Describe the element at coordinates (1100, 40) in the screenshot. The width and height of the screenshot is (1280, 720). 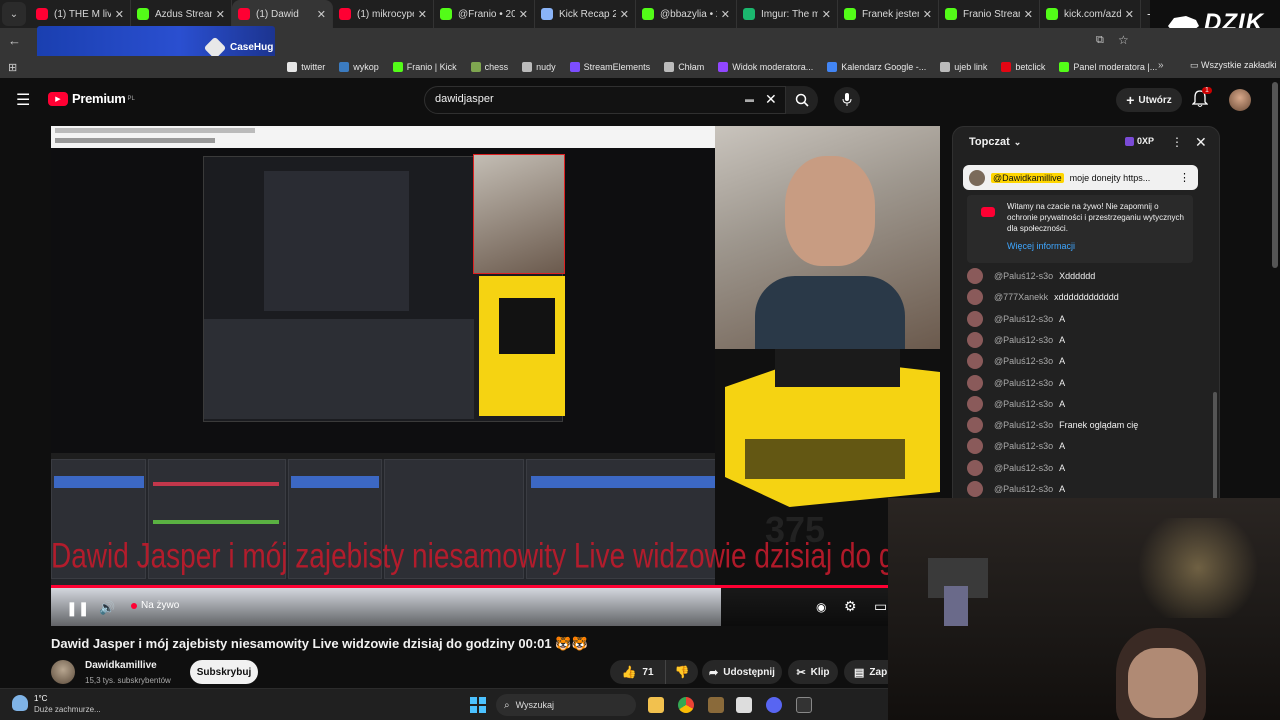
I see `install-app-icon: ⧉` at that location.